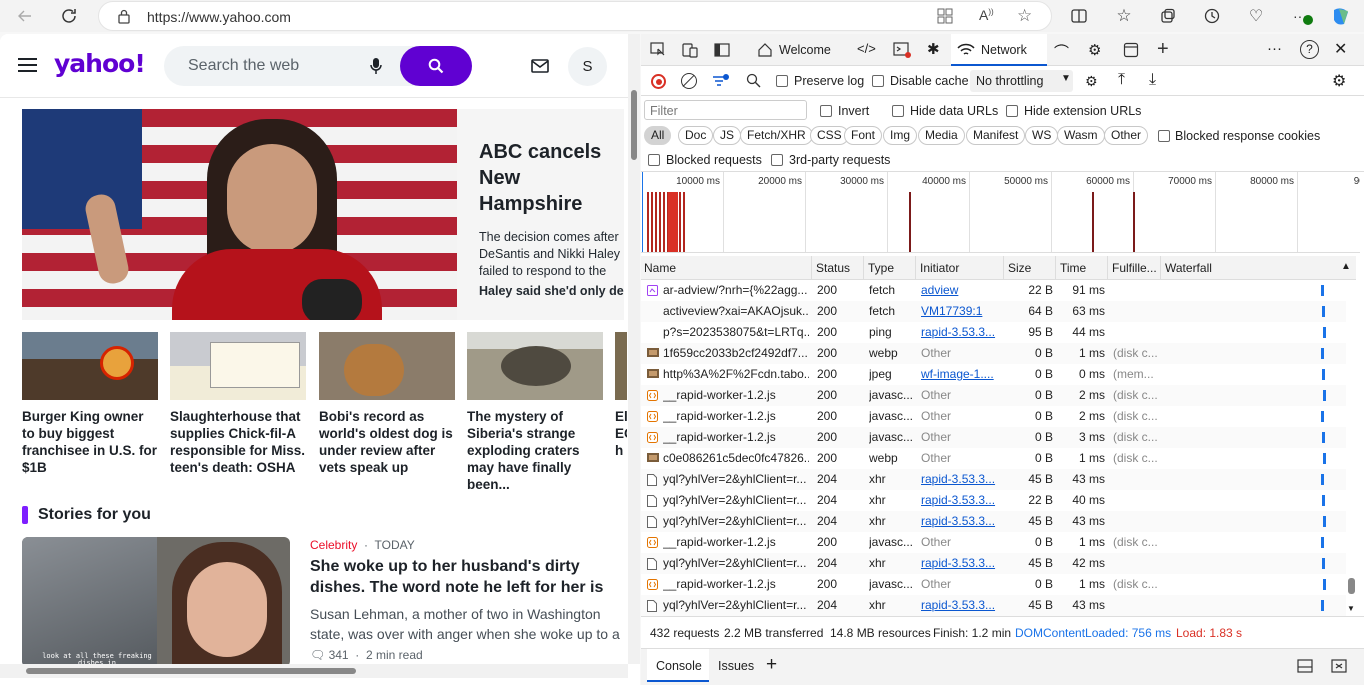 This screenshot has width=1364, height=685. Describe the element at coordinates (690, 51) in the screenshot. I see `device-emulation-icon` at that location.